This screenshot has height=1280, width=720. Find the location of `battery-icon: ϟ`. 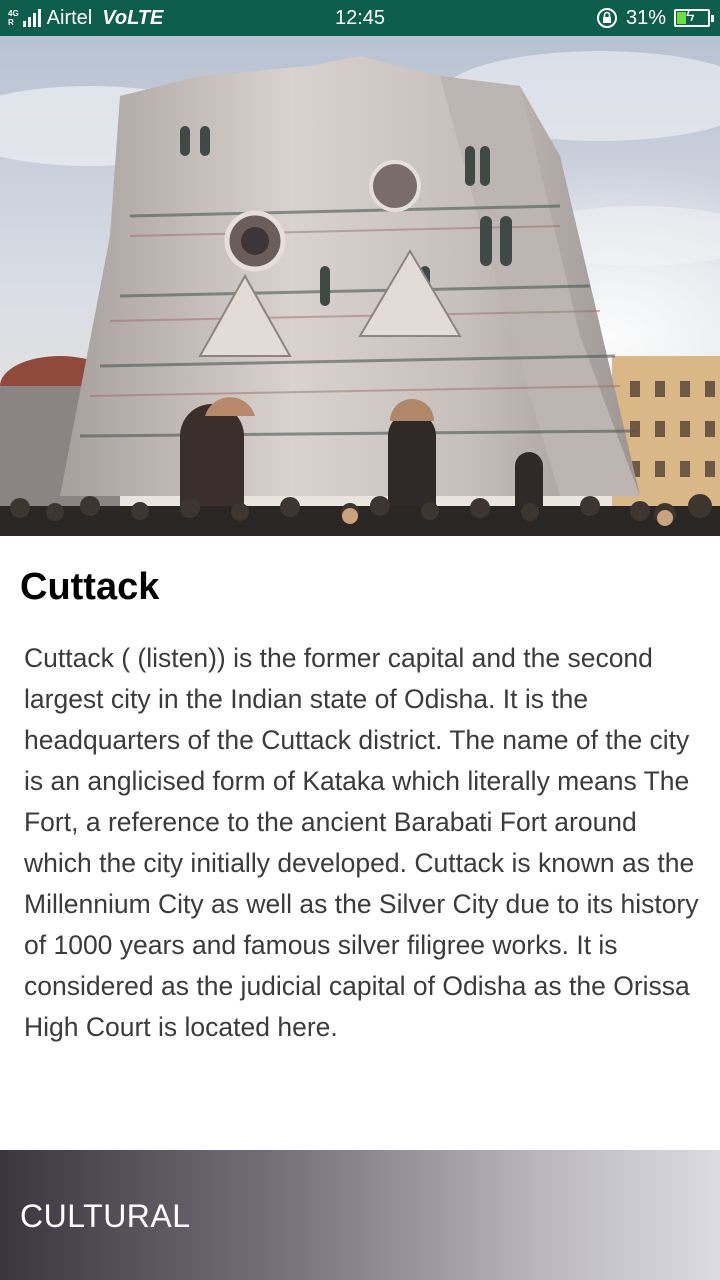

battery-icon: ϟ is located at coordinates (694, 17).